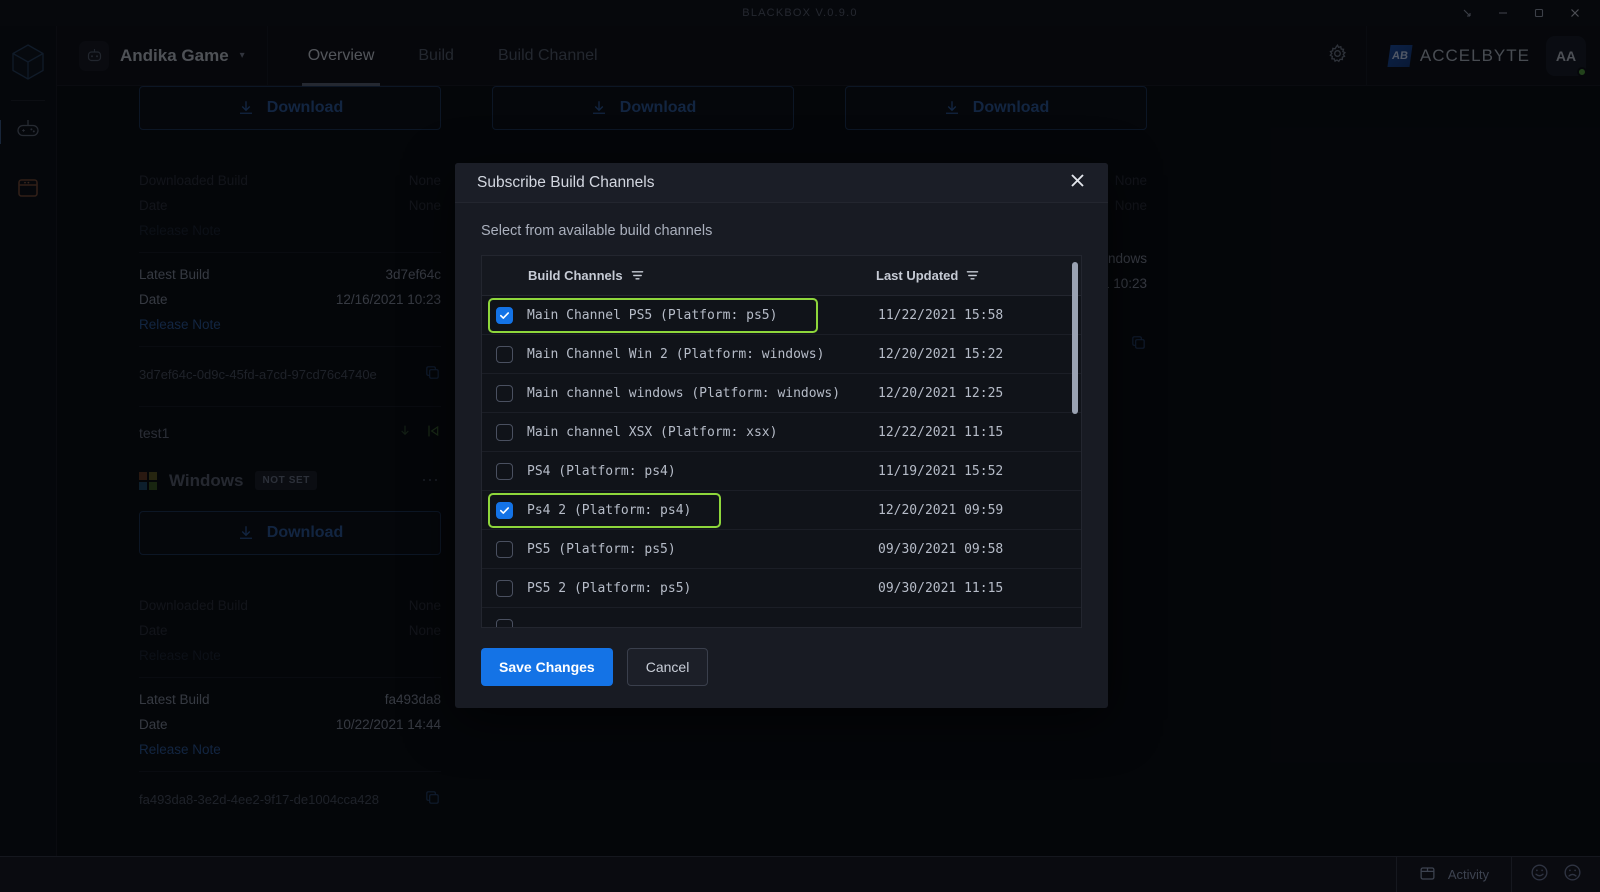 Image resolution: width=1600 pixels, height=892 pixels. Describe the element at coordinates (566, 182) in the screenshot. I see `dialog-title: Subscribe Build Channels` at that location.